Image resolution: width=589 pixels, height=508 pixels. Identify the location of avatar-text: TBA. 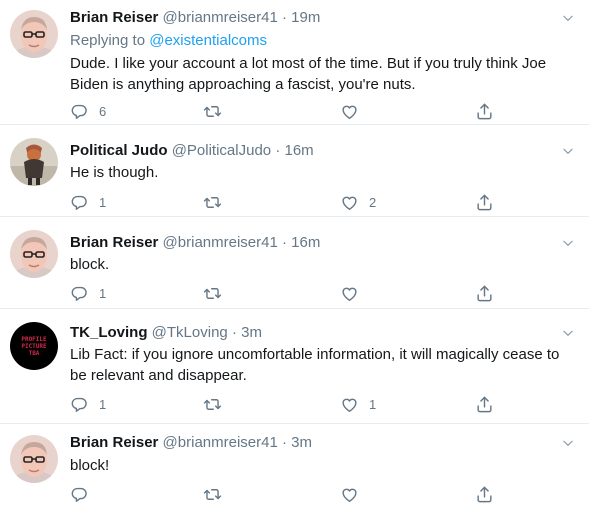
(34, 353).